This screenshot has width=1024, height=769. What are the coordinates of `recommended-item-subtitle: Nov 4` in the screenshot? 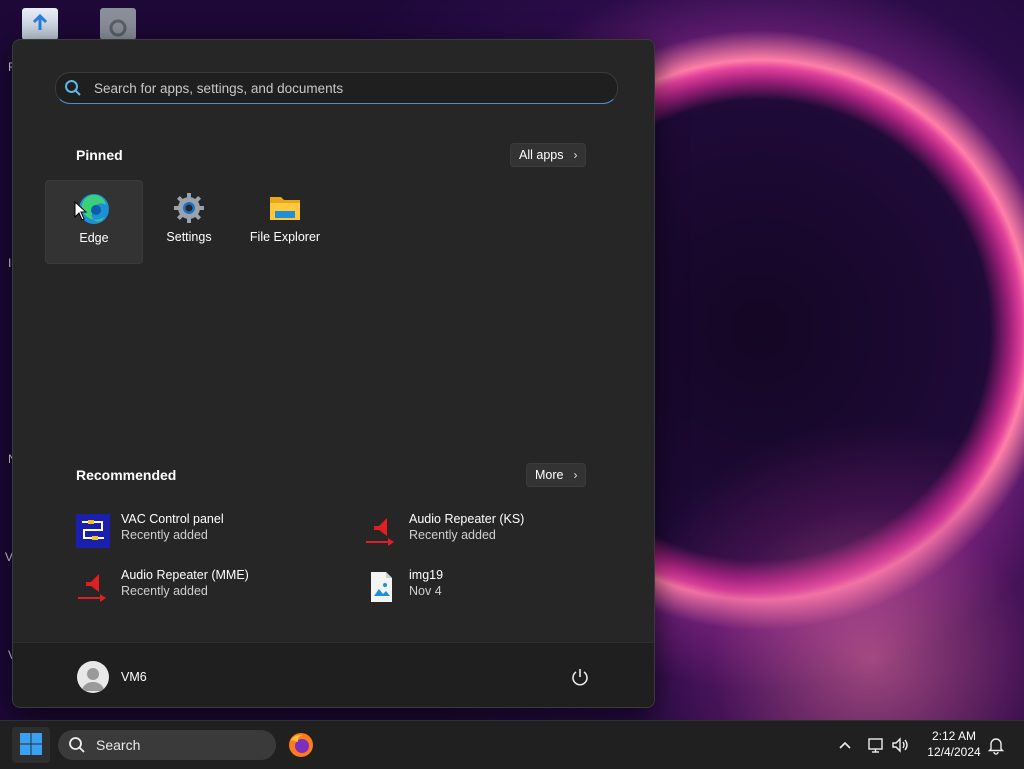 It's located at (425, 591).